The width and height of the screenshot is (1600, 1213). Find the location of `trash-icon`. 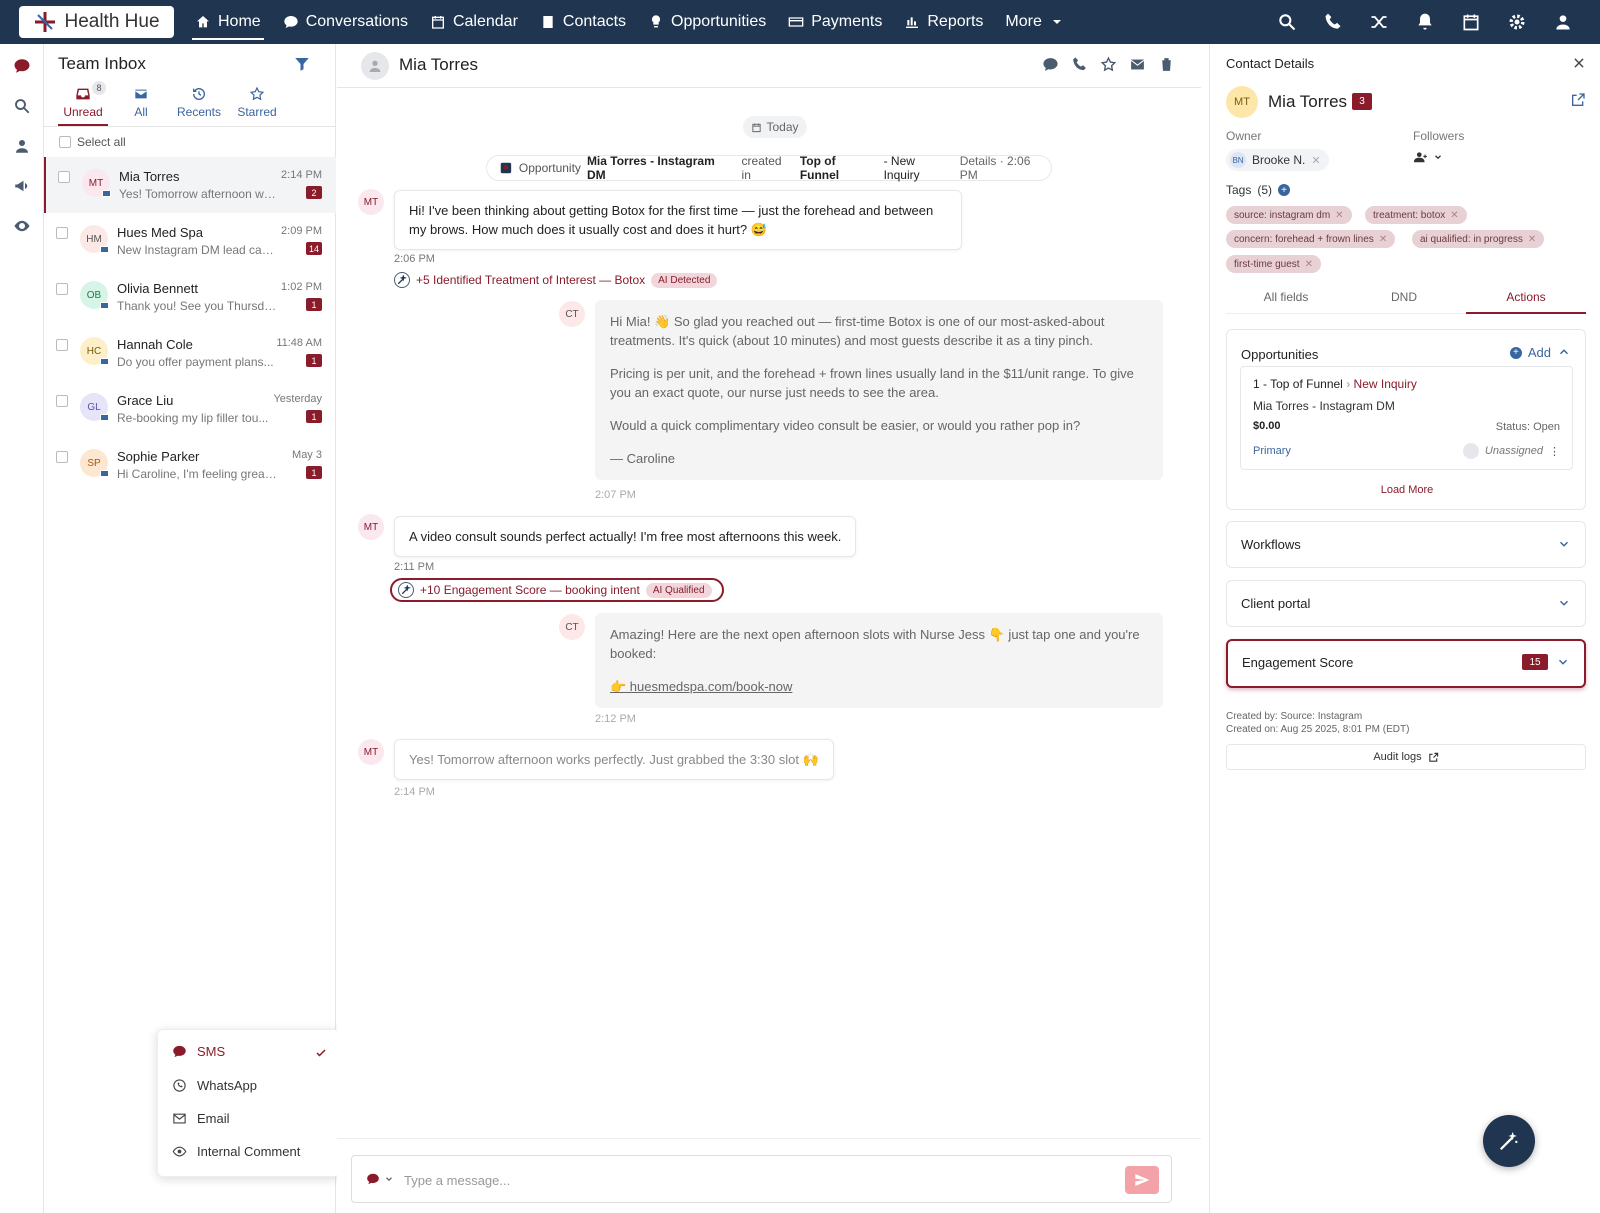

trash-icon is located at coordinates (1166, 64).